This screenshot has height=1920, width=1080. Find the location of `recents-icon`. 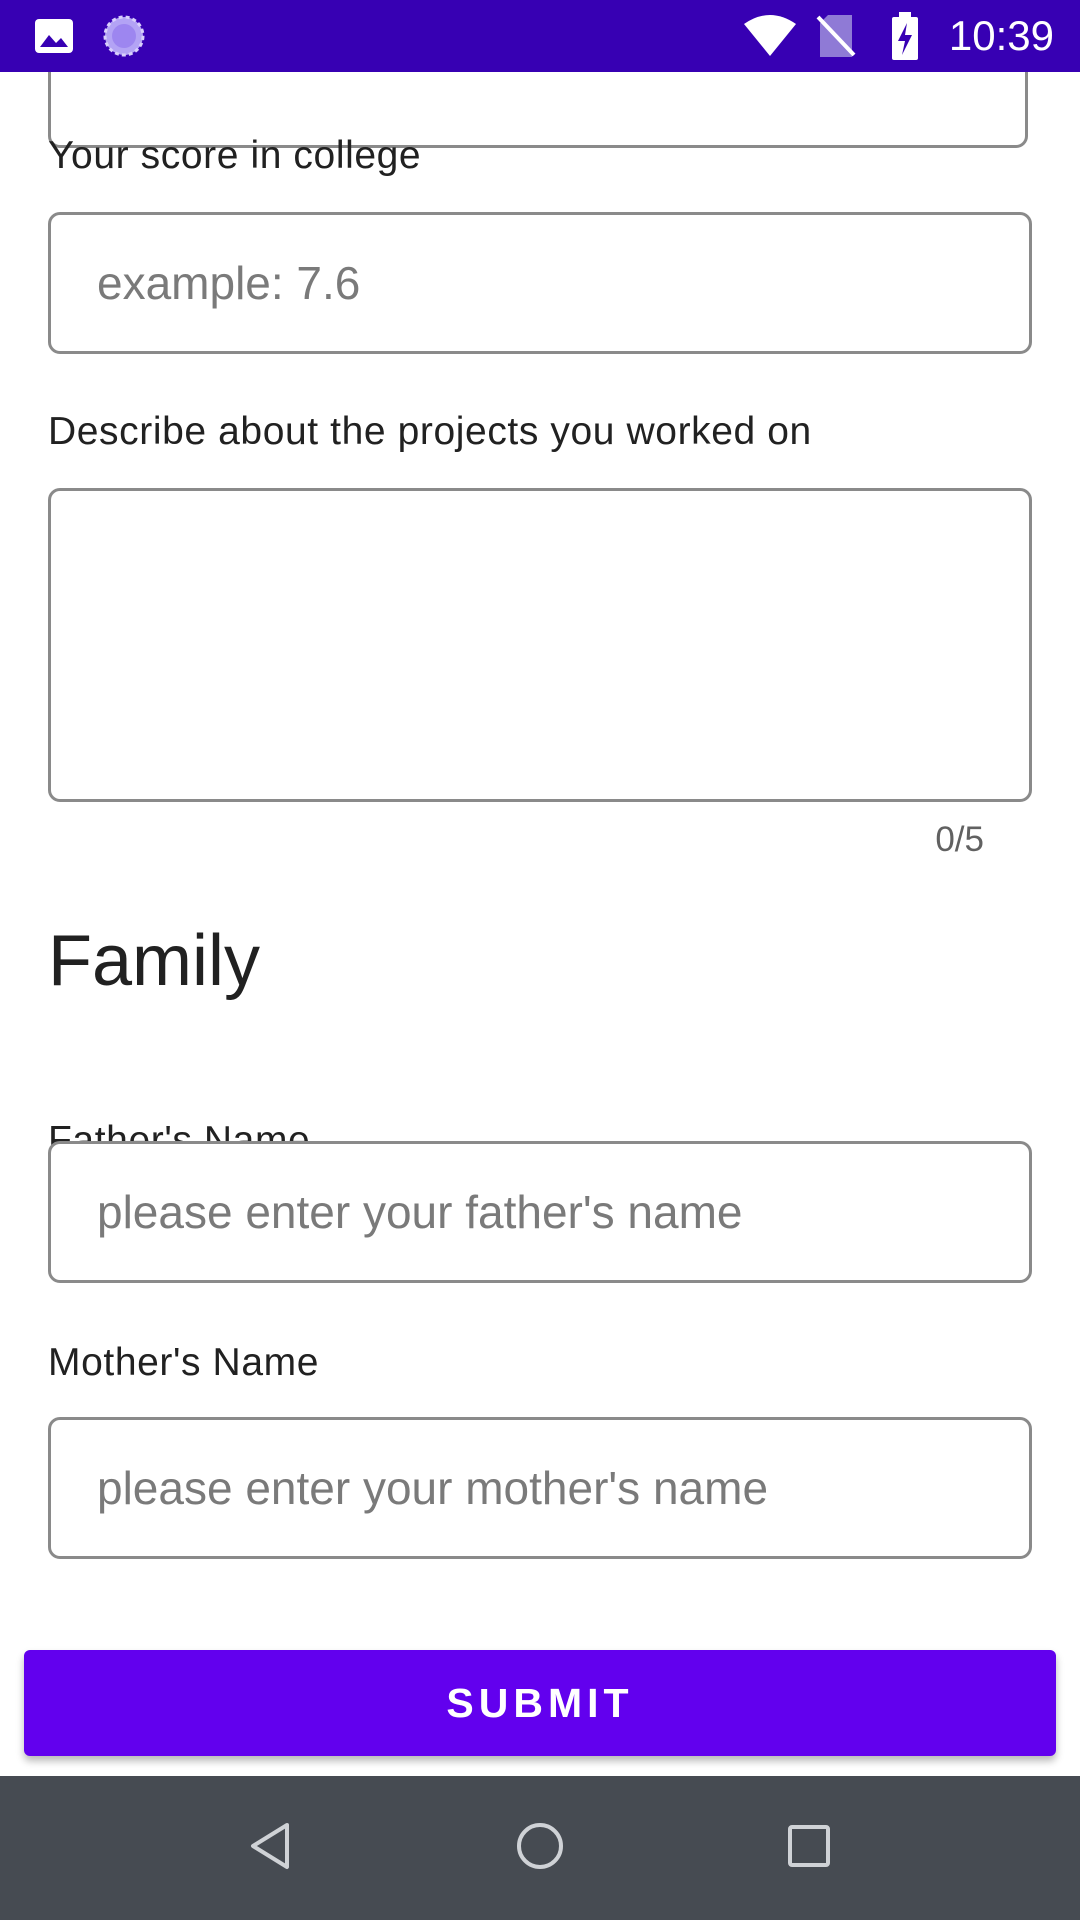

recents-icon is located at coordinates (809, 1848).